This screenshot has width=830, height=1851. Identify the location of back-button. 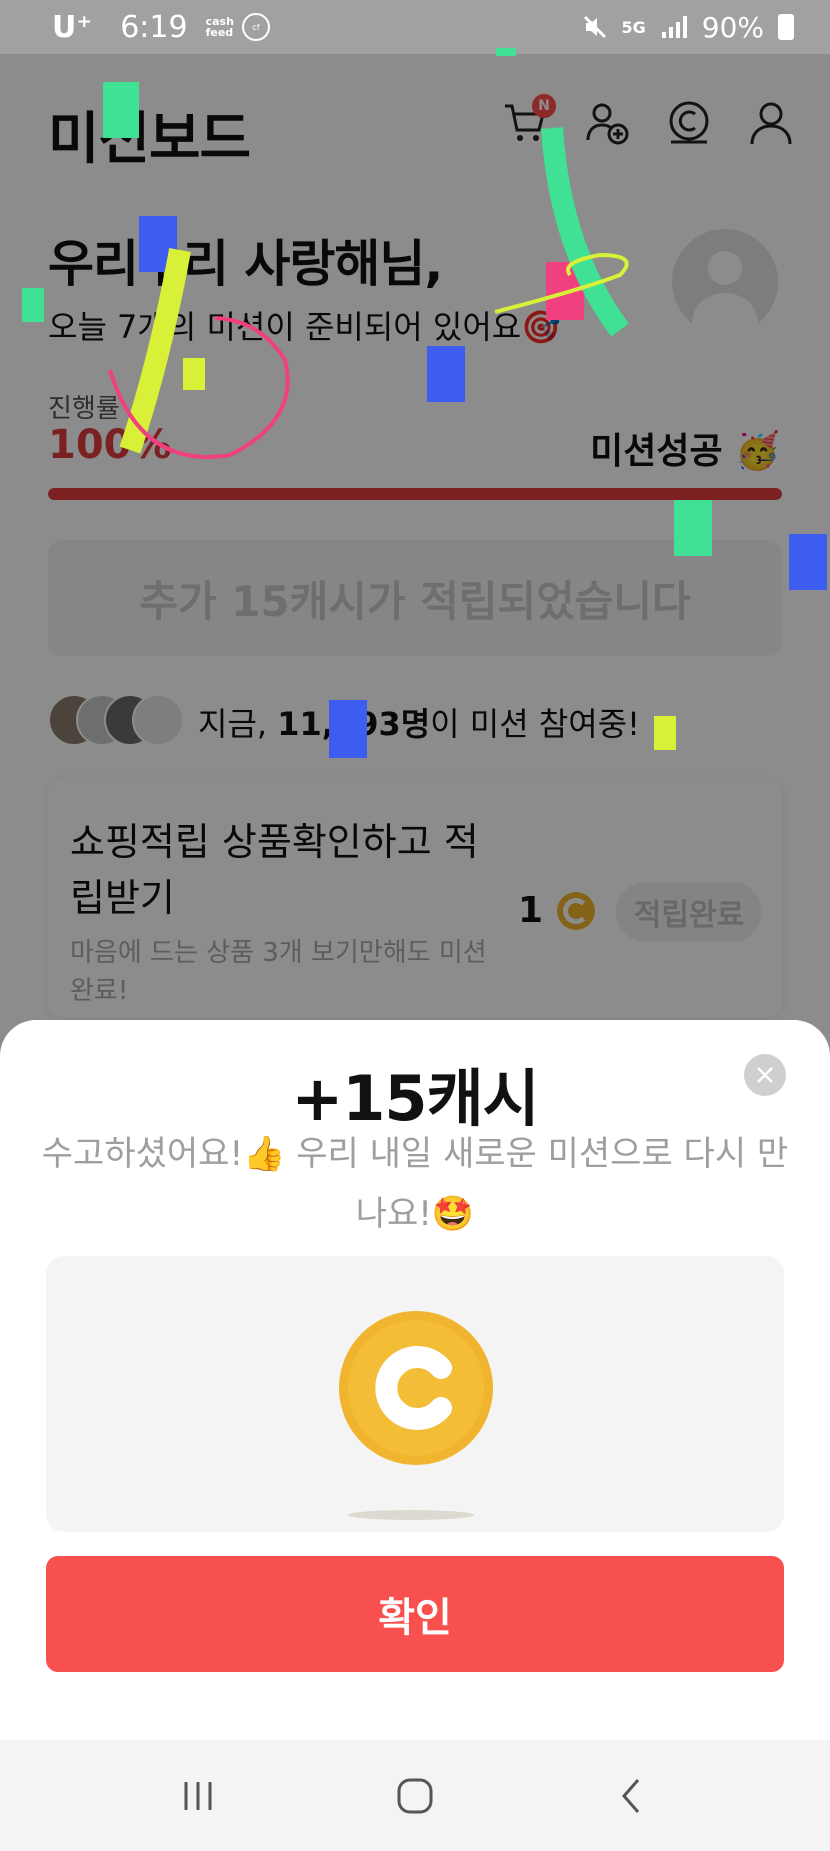
(632, 1796).